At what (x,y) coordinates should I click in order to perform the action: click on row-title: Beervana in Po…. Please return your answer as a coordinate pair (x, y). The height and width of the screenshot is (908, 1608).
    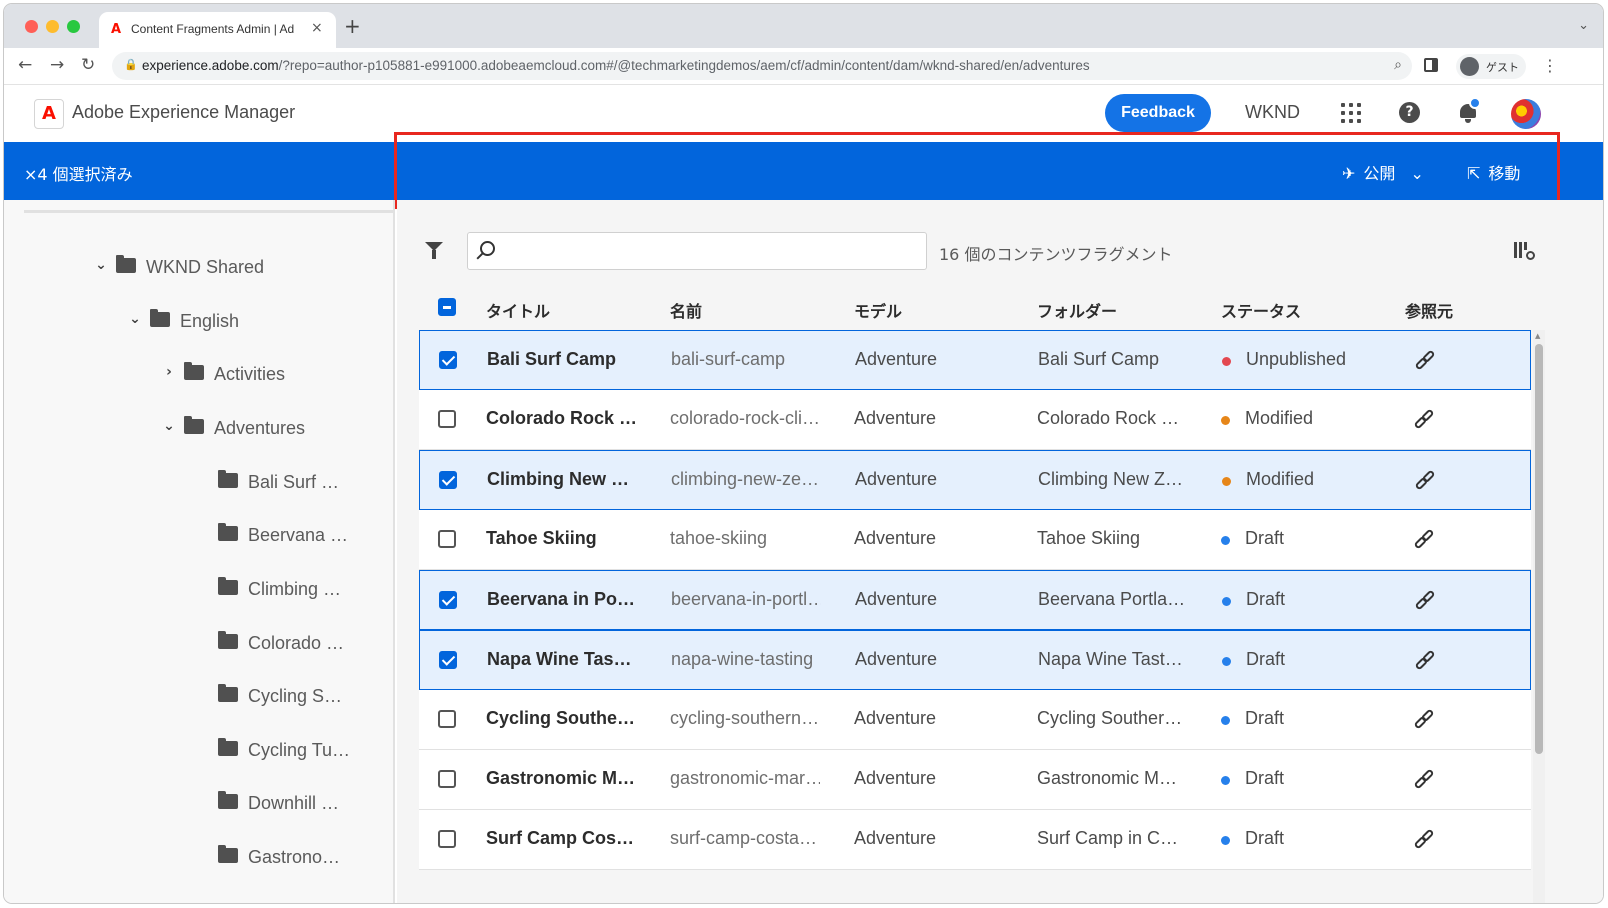
    Looking at the image, I should click on (562, 599).